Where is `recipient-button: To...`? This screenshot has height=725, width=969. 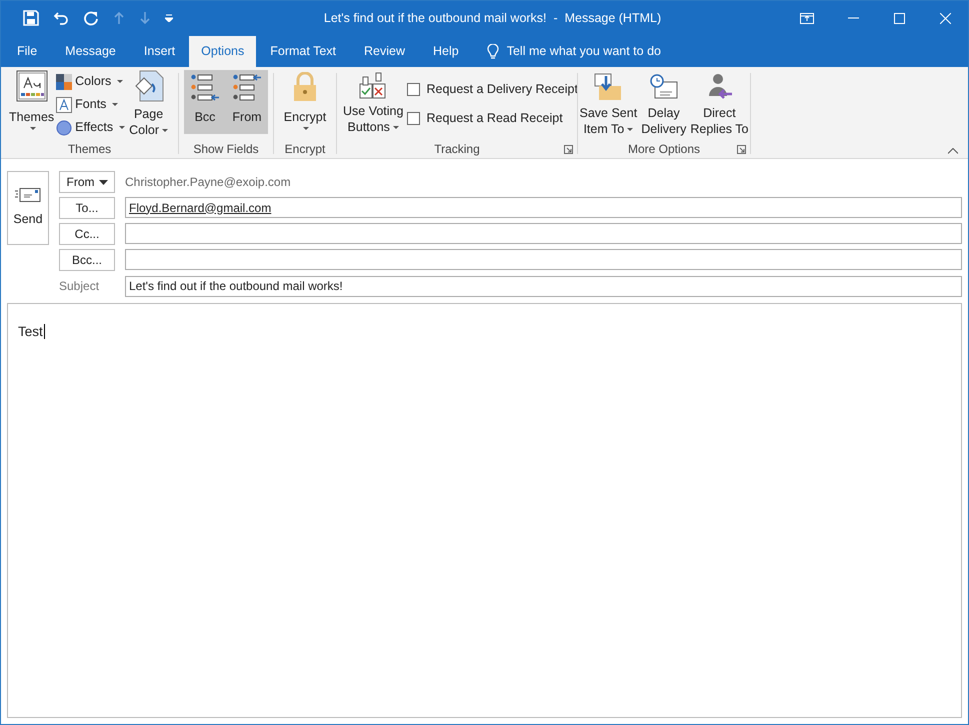 recipient-button: To... is located at coordinates (87, 207).